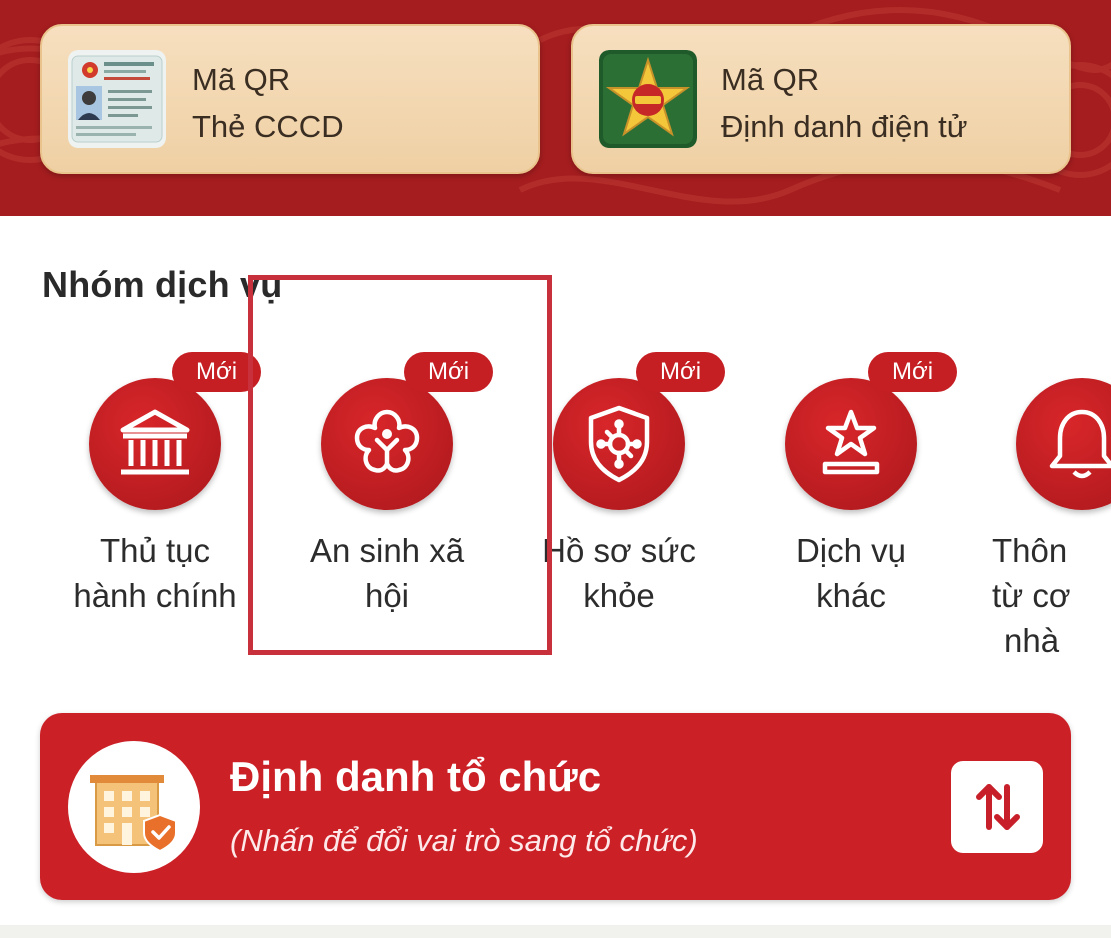 Image resolution: width=1111 pixels, height=938 pixels. Describe the element at coordinates (619, 550) in the screenshot. I see `service-label-line1: Hồ sơ sức` at that location.